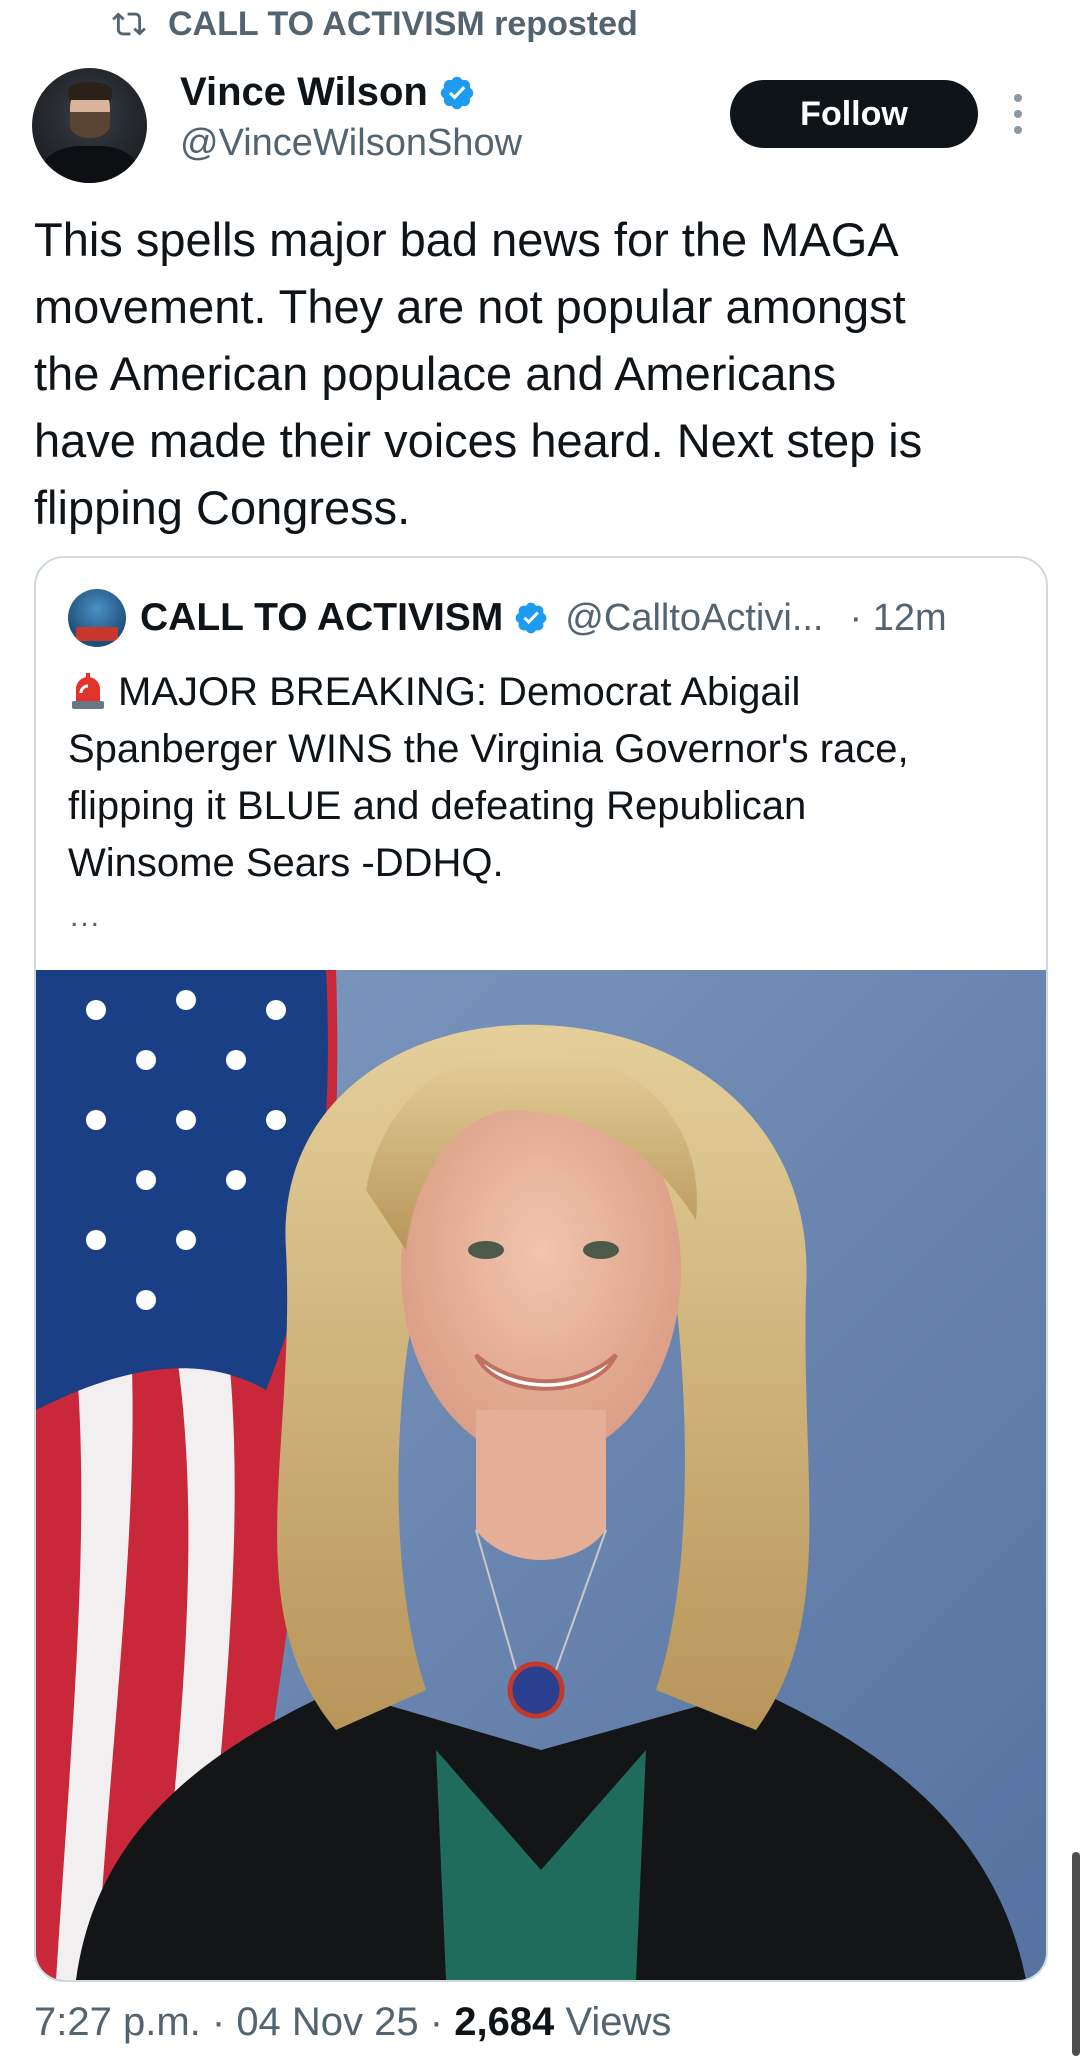 This screenshot has height=2056, width=1080. Describe the element at coordinates (321, 618) in the screenshot. I see `quoted-author-name: CALL TO ACTIVISM` at that location.